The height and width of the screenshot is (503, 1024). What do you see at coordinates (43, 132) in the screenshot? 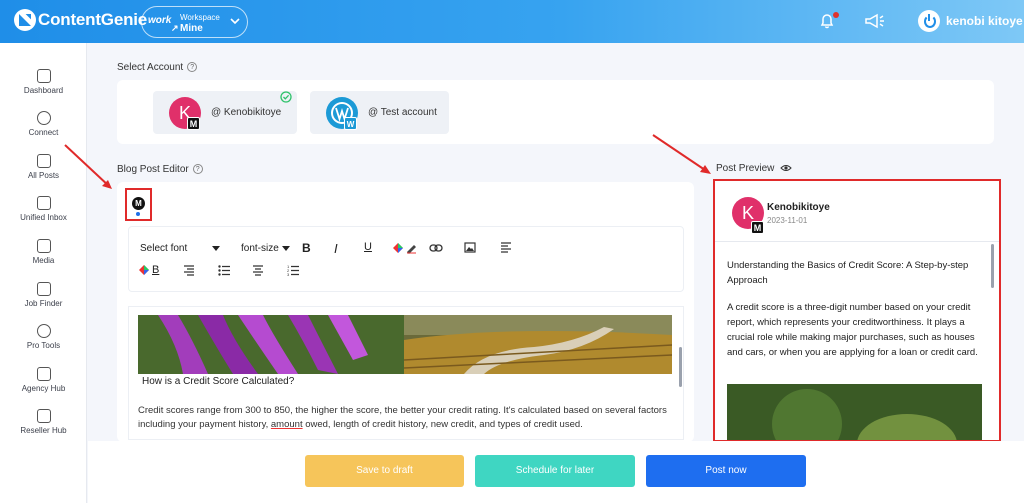
I see `sidebar-item-label: Connect` at bounding box center [43, 132].